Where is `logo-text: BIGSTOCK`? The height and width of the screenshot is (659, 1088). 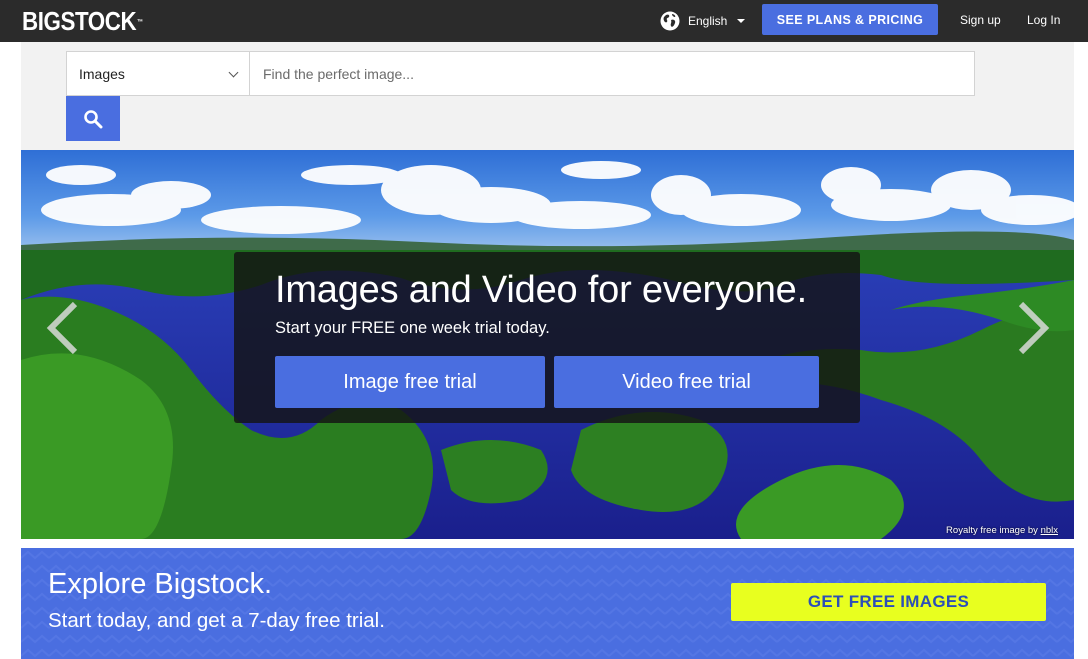 logo-text: BIGSTOCK is located at coordinates (79, 21).